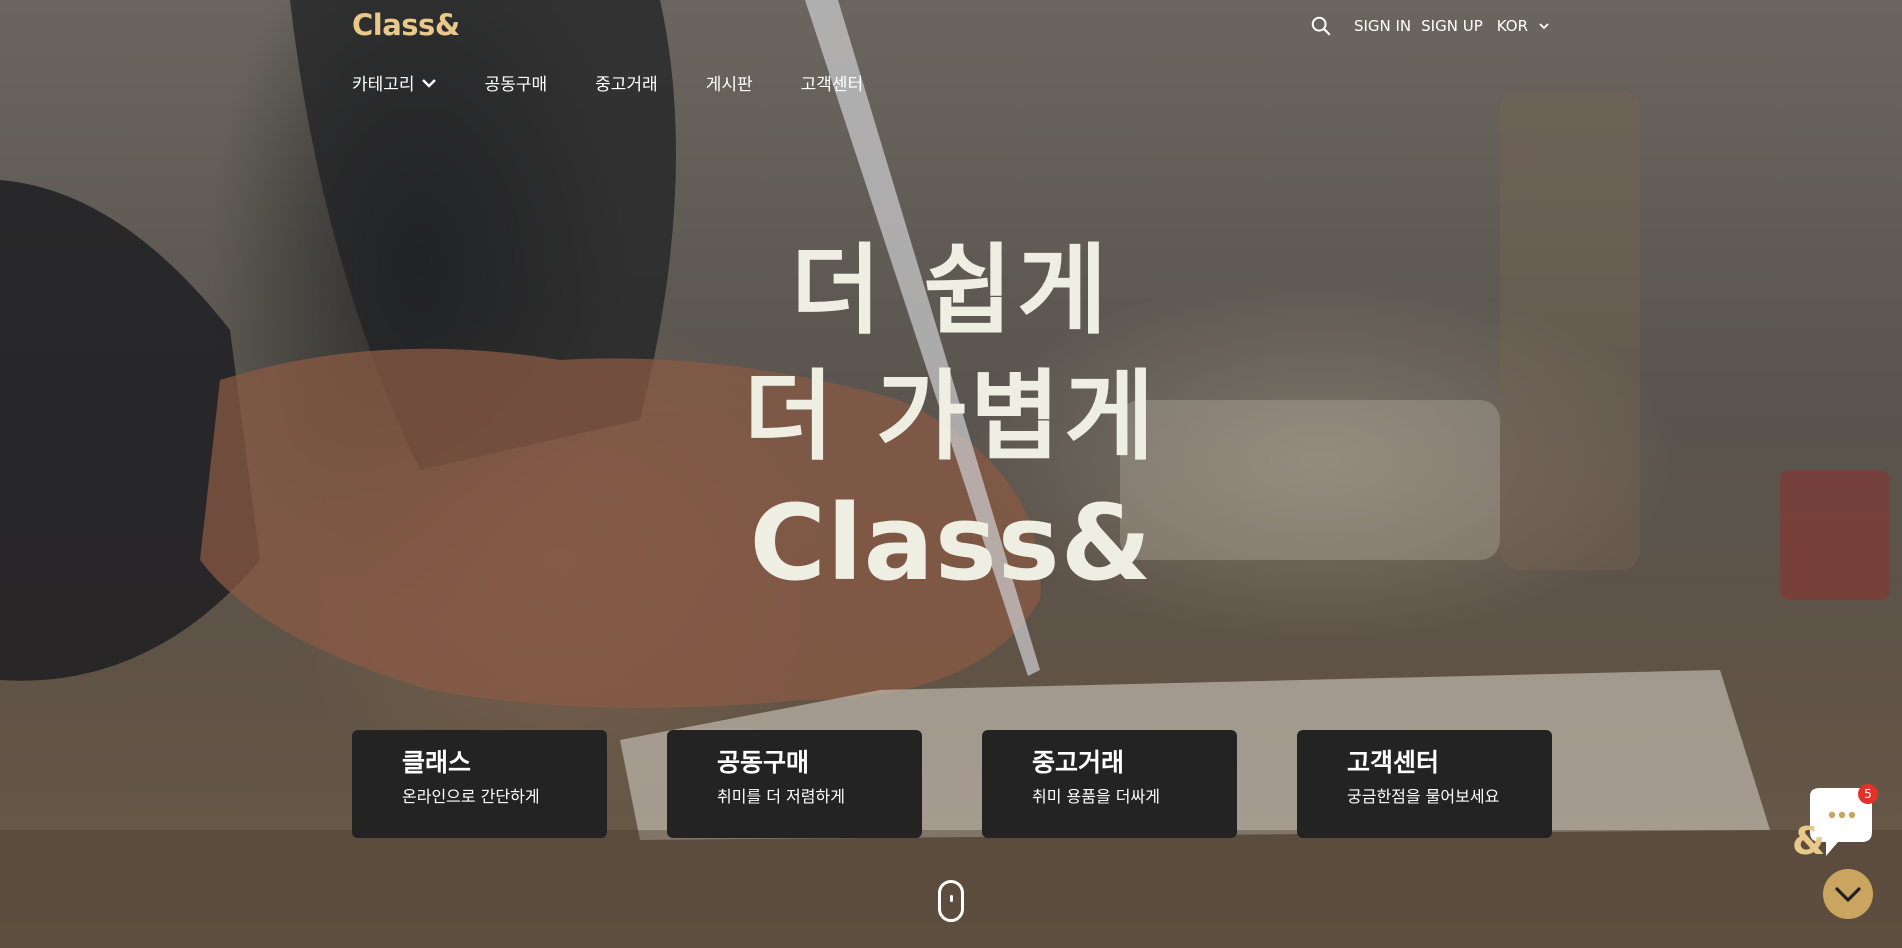  What do you see at coordinates (1078, 762) in the screenshot?
I see `card-title: 중고거래` at bounding box center [1078, 762].